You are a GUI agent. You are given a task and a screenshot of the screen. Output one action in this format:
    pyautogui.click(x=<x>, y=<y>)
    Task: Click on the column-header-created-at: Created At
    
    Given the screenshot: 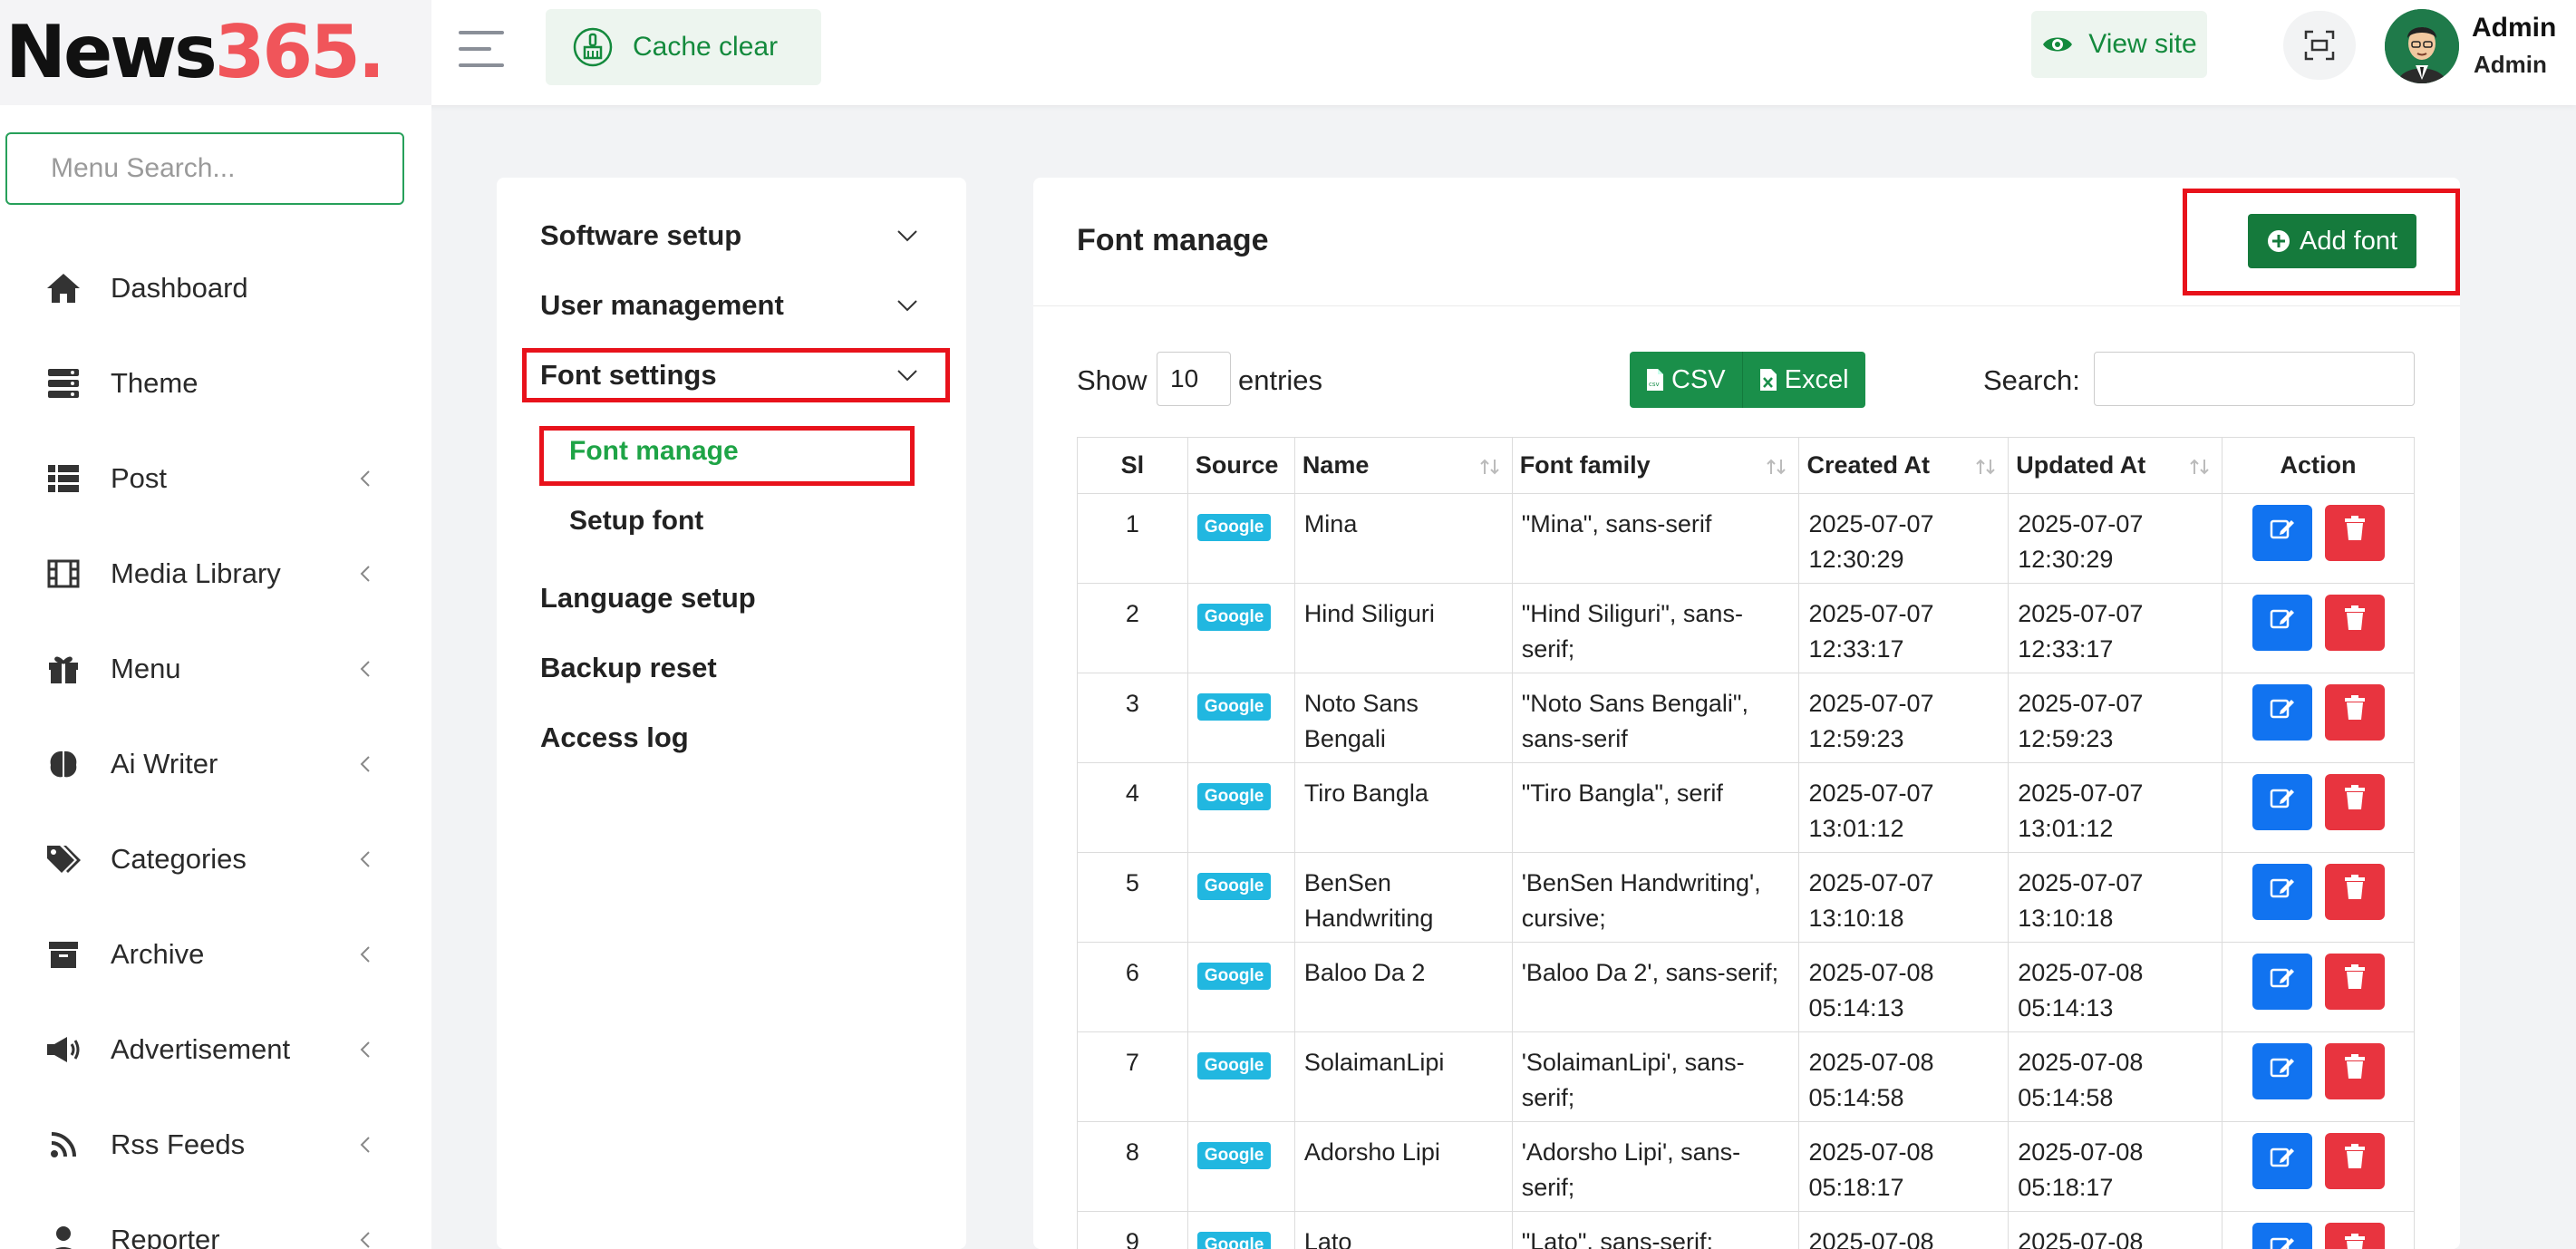 What is the action you would take?
    pyautogui.click(x=1903, y=466)
    